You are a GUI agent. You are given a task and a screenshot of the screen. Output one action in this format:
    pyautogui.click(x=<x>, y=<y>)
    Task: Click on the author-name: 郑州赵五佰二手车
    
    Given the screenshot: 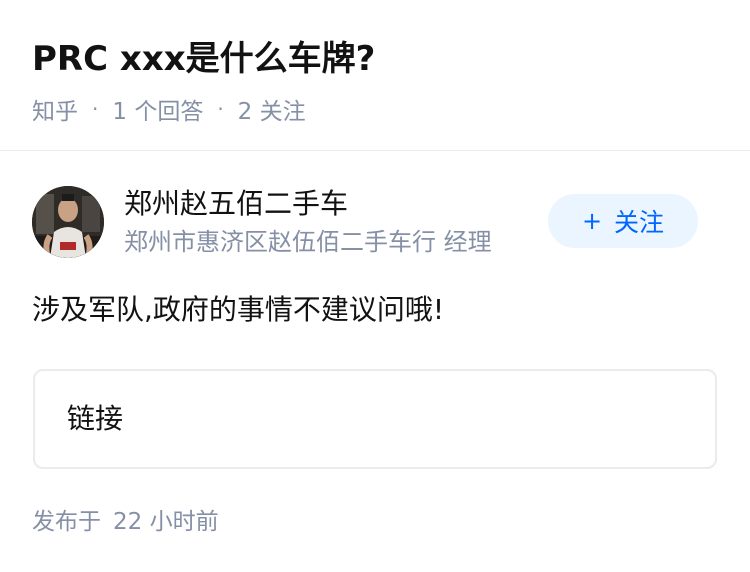 What is the action you would take?
    pyautogui.click(x=236, y=204)
    